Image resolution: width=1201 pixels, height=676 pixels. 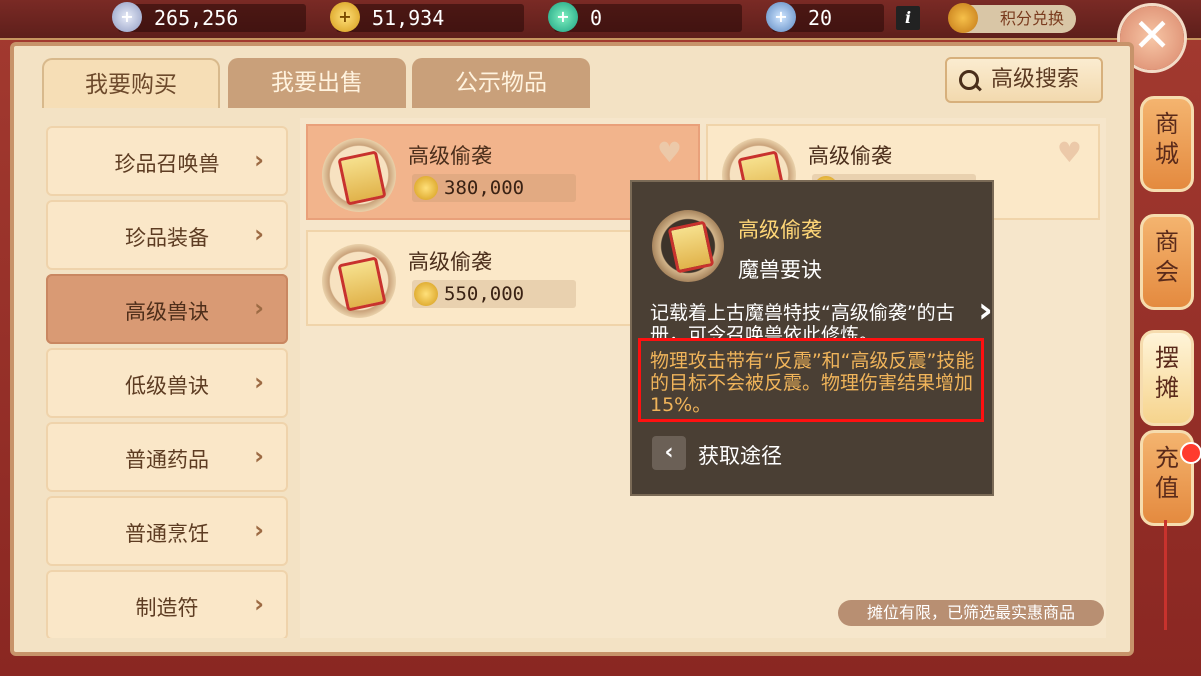 I want to click on category-item-selected: 高级兽诀 ›, so click(x=167, y=309).